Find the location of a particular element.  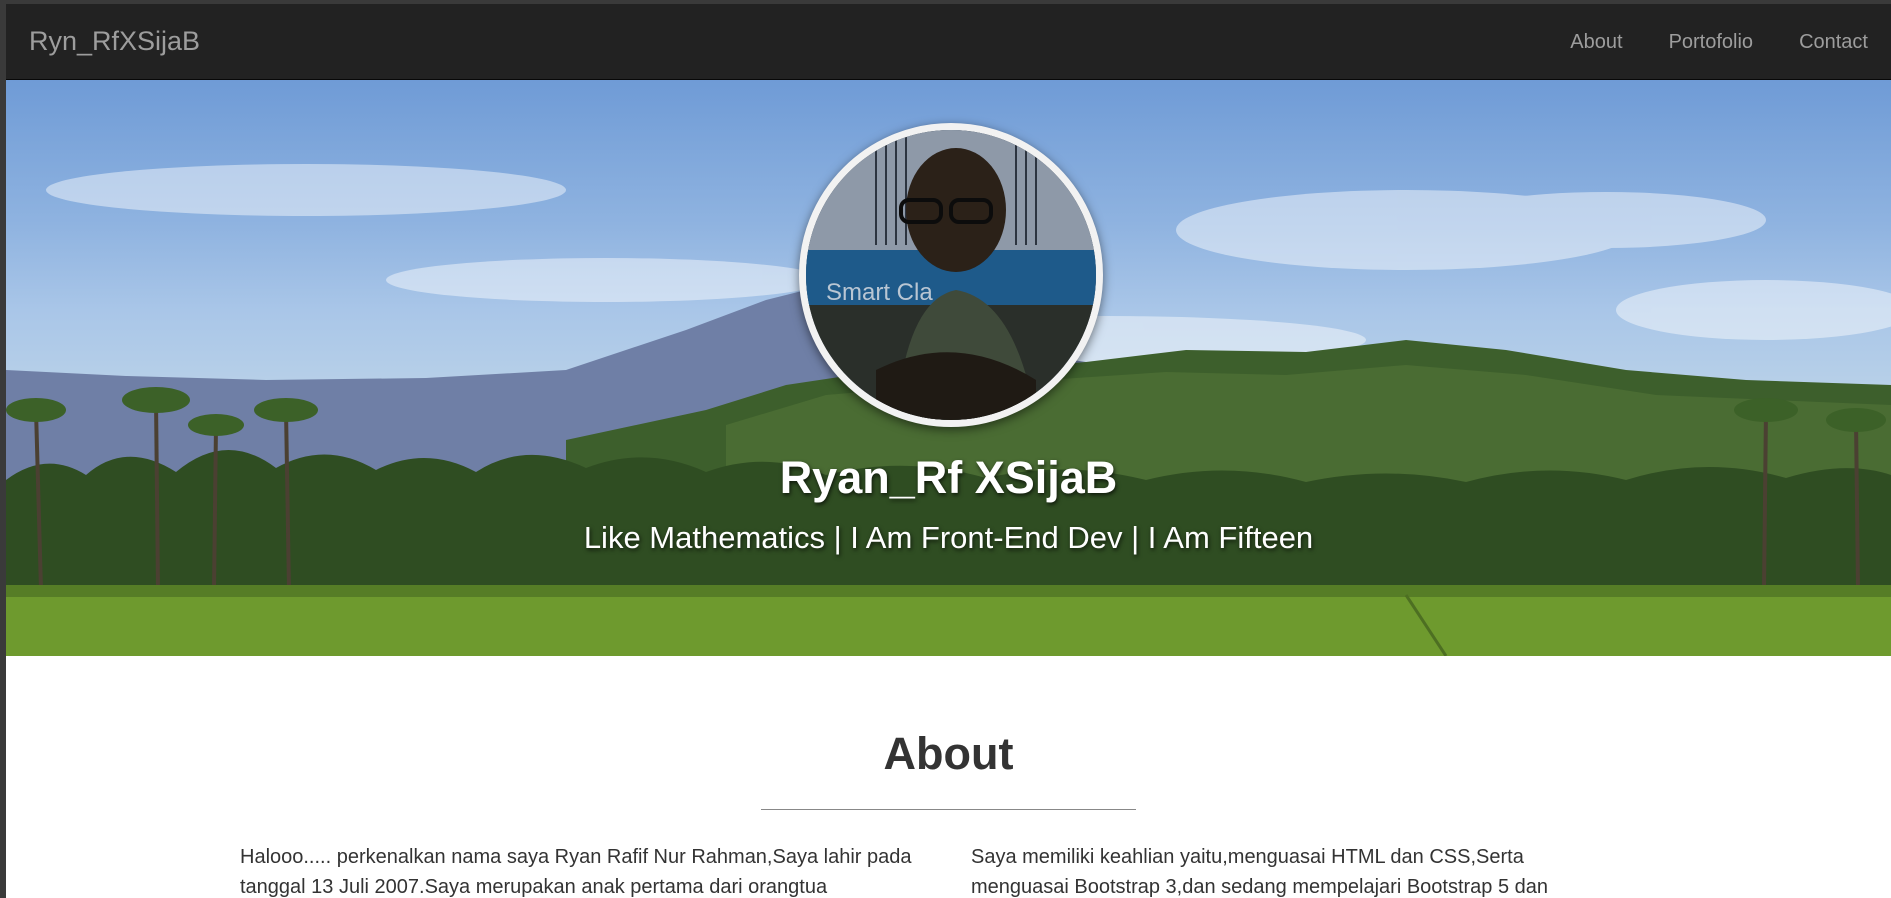

nav-links: About Portofolio Contact is located at coordinates (1719, 42).